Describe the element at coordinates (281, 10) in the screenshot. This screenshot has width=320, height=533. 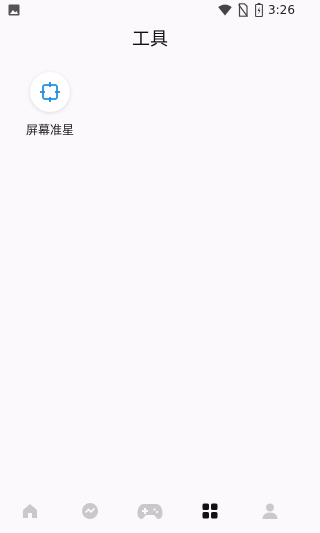
I see `status-time: 3:26` at that location.